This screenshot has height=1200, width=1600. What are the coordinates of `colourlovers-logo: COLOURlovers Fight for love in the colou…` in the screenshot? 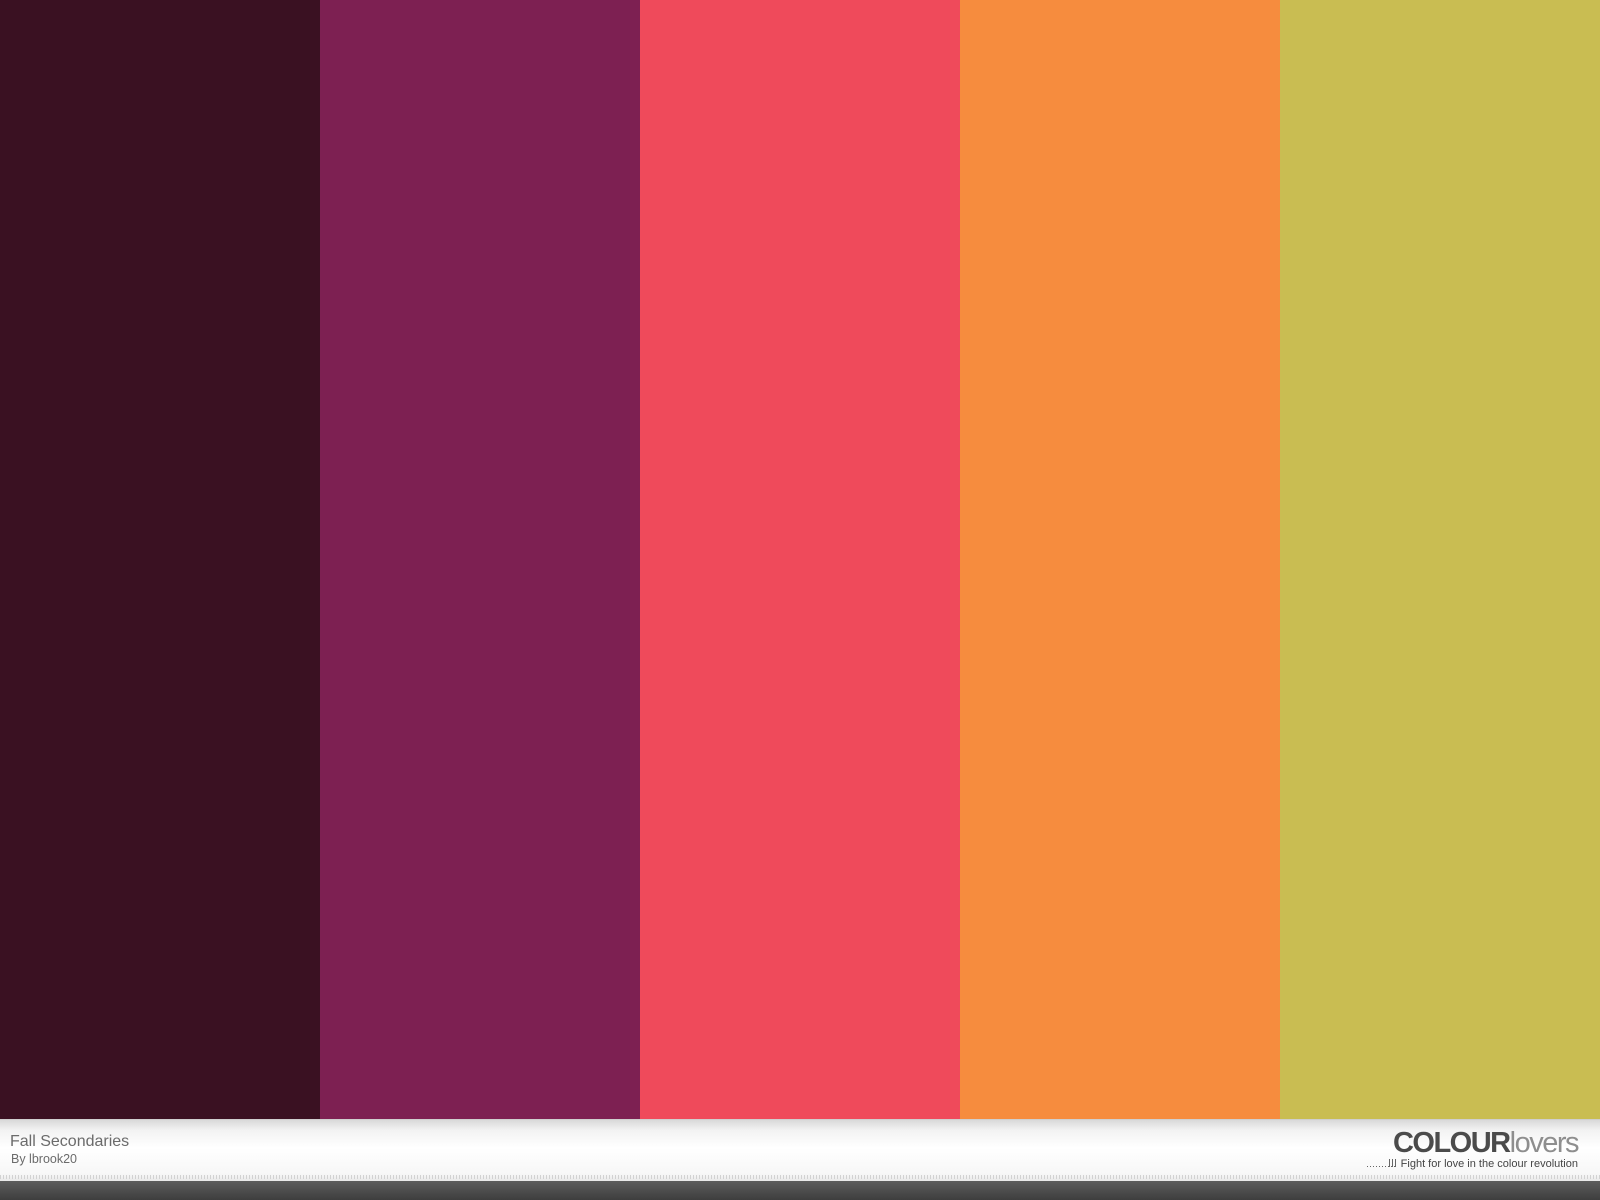 It's located at (1464, 1149).